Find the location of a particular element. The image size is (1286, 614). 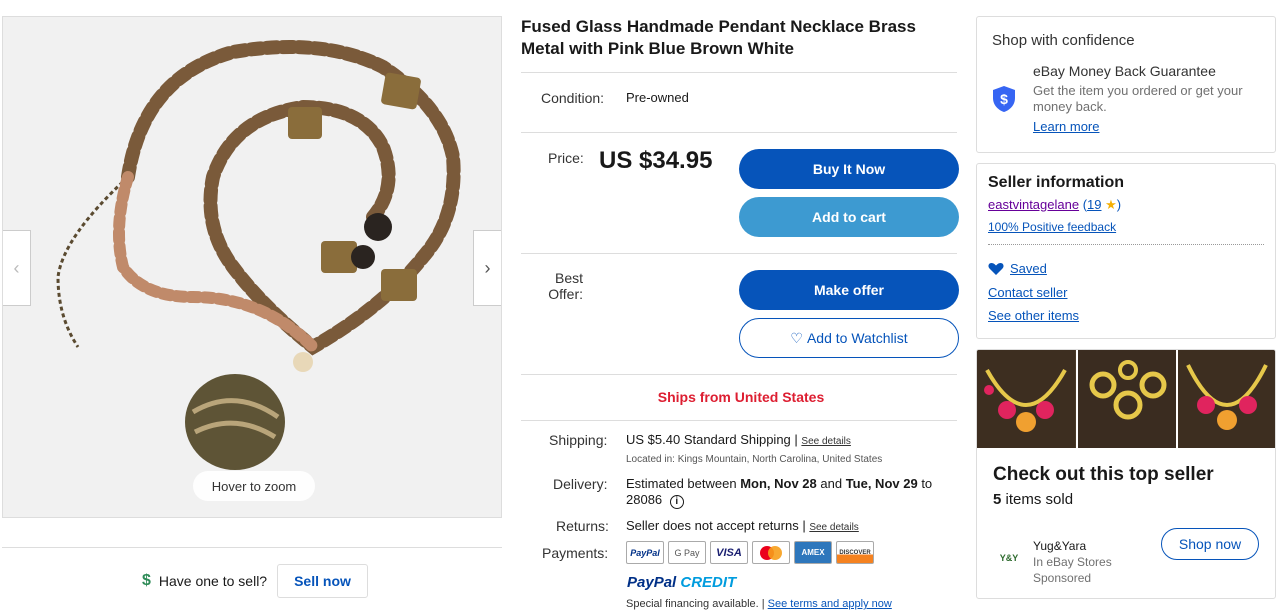

best-offer-label: Best Offer: is located at coordinates (566, 286).